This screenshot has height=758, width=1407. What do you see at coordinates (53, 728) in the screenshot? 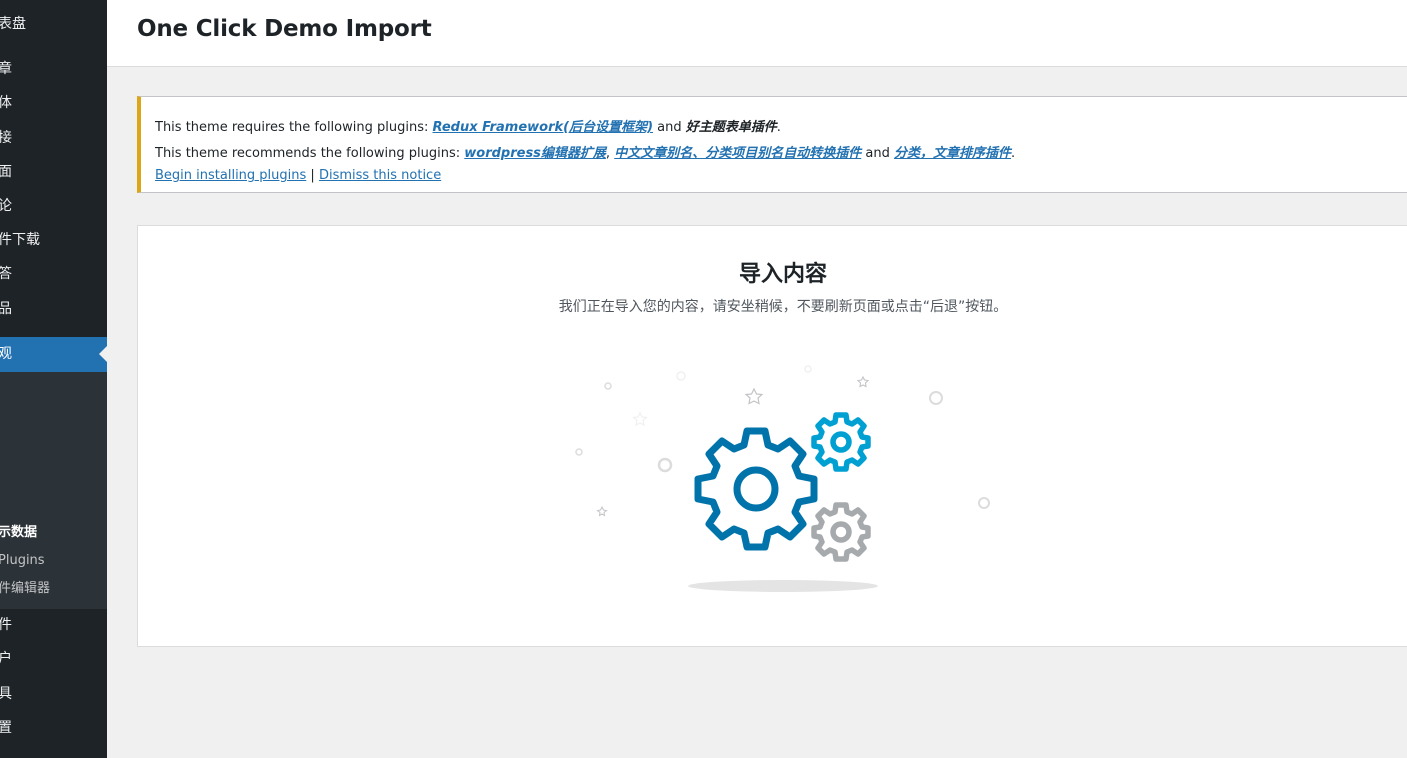
I see `menu-item-settings: 置` at bounding box center [53, 728].